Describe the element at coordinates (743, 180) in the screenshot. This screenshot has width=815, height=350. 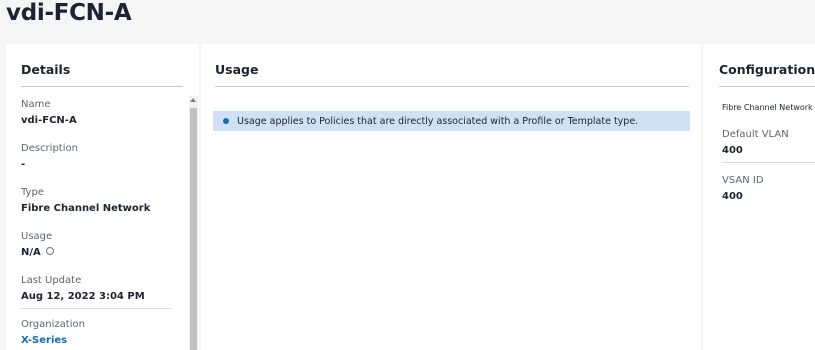
I see `config-vsan-id-label: VSAN ID` at that location.